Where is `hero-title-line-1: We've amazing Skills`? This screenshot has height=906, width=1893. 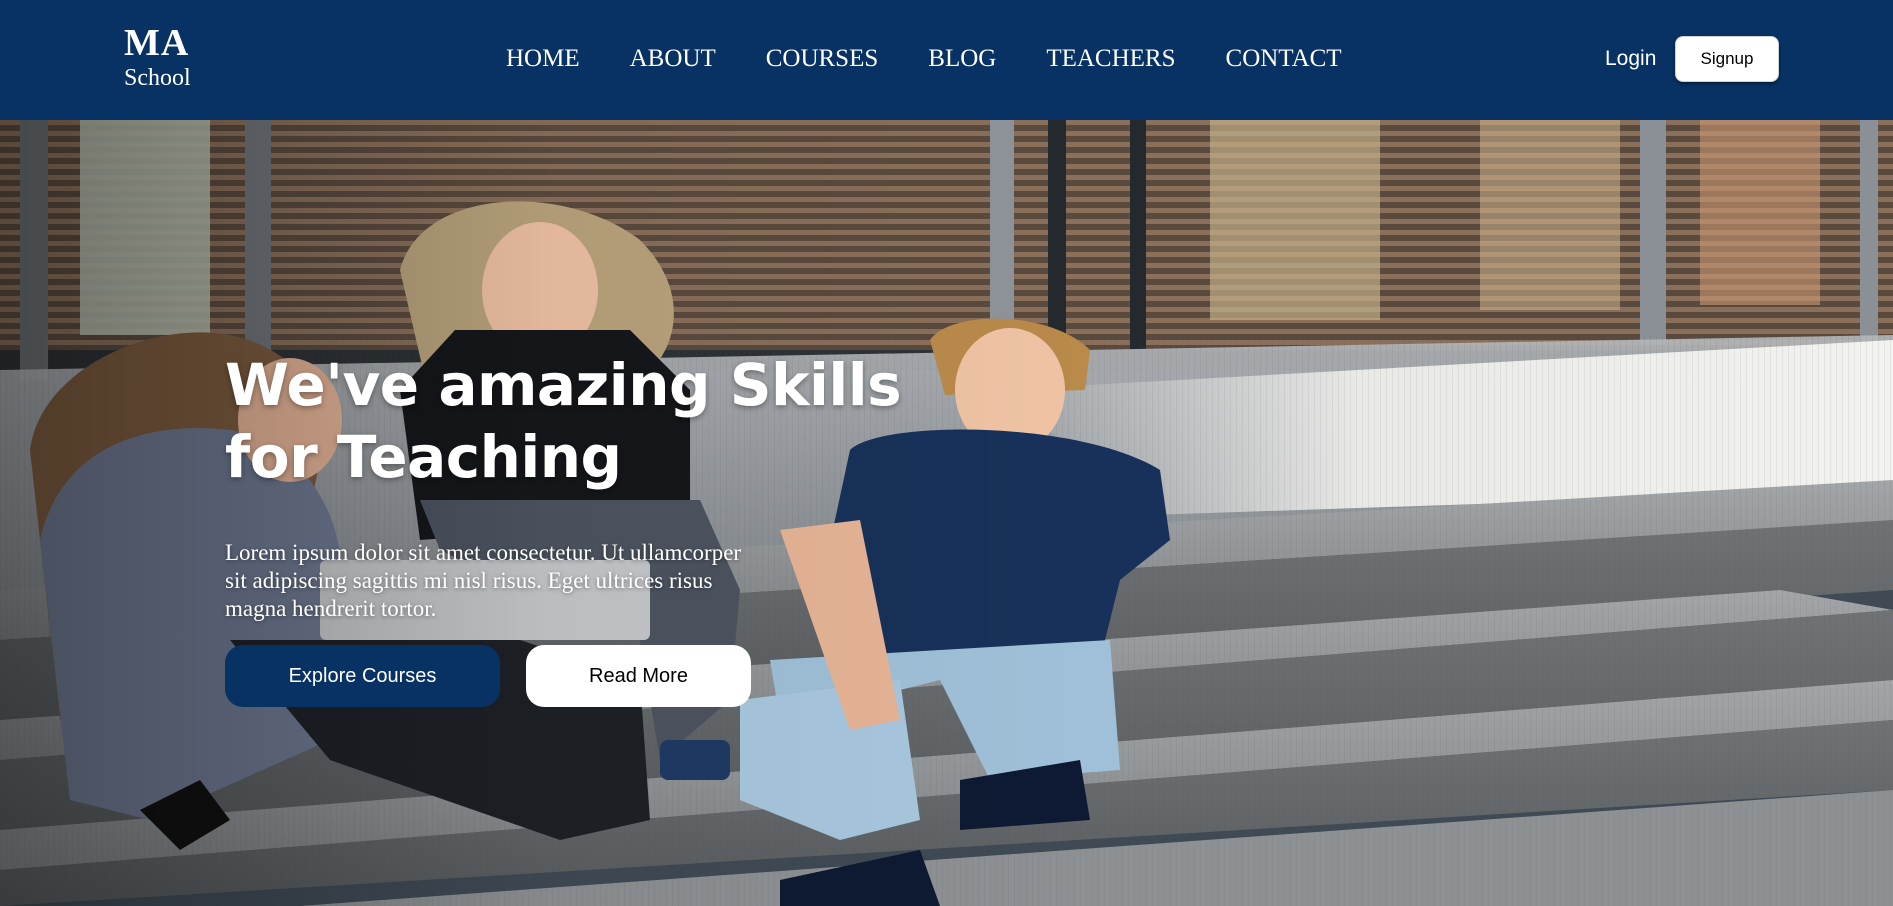
hero-title-line-1: We've amazing Skills is located at coordinates (563, 385).